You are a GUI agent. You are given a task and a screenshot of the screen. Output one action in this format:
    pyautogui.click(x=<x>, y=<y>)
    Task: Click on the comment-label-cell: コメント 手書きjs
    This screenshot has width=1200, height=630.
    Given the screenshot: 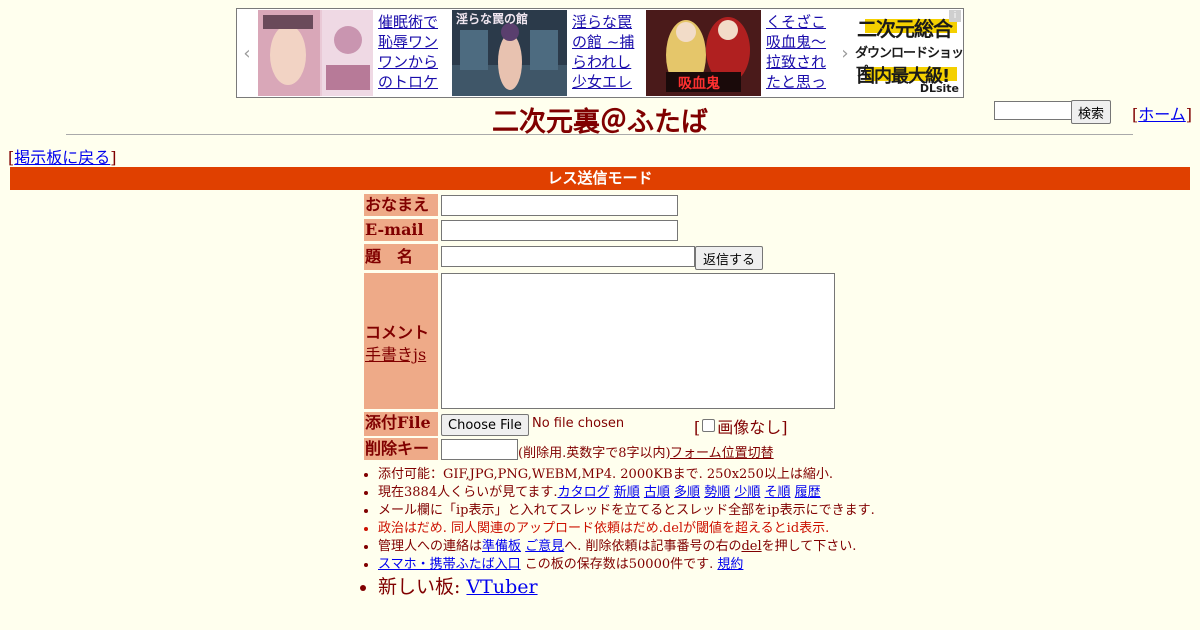 What is the action you would take?
    pyautogui.click(x=401, y=341)
    